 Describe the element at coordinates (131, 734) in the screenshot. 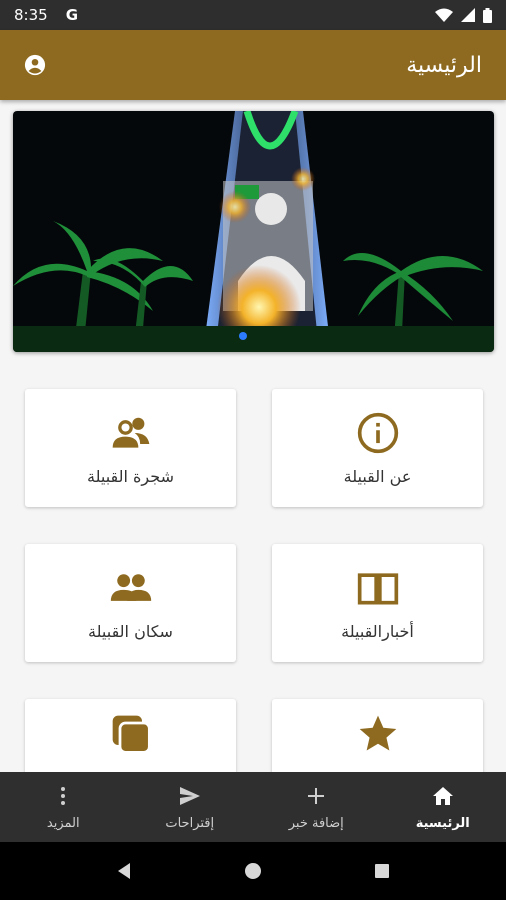

I see `layers-icon` at that location.